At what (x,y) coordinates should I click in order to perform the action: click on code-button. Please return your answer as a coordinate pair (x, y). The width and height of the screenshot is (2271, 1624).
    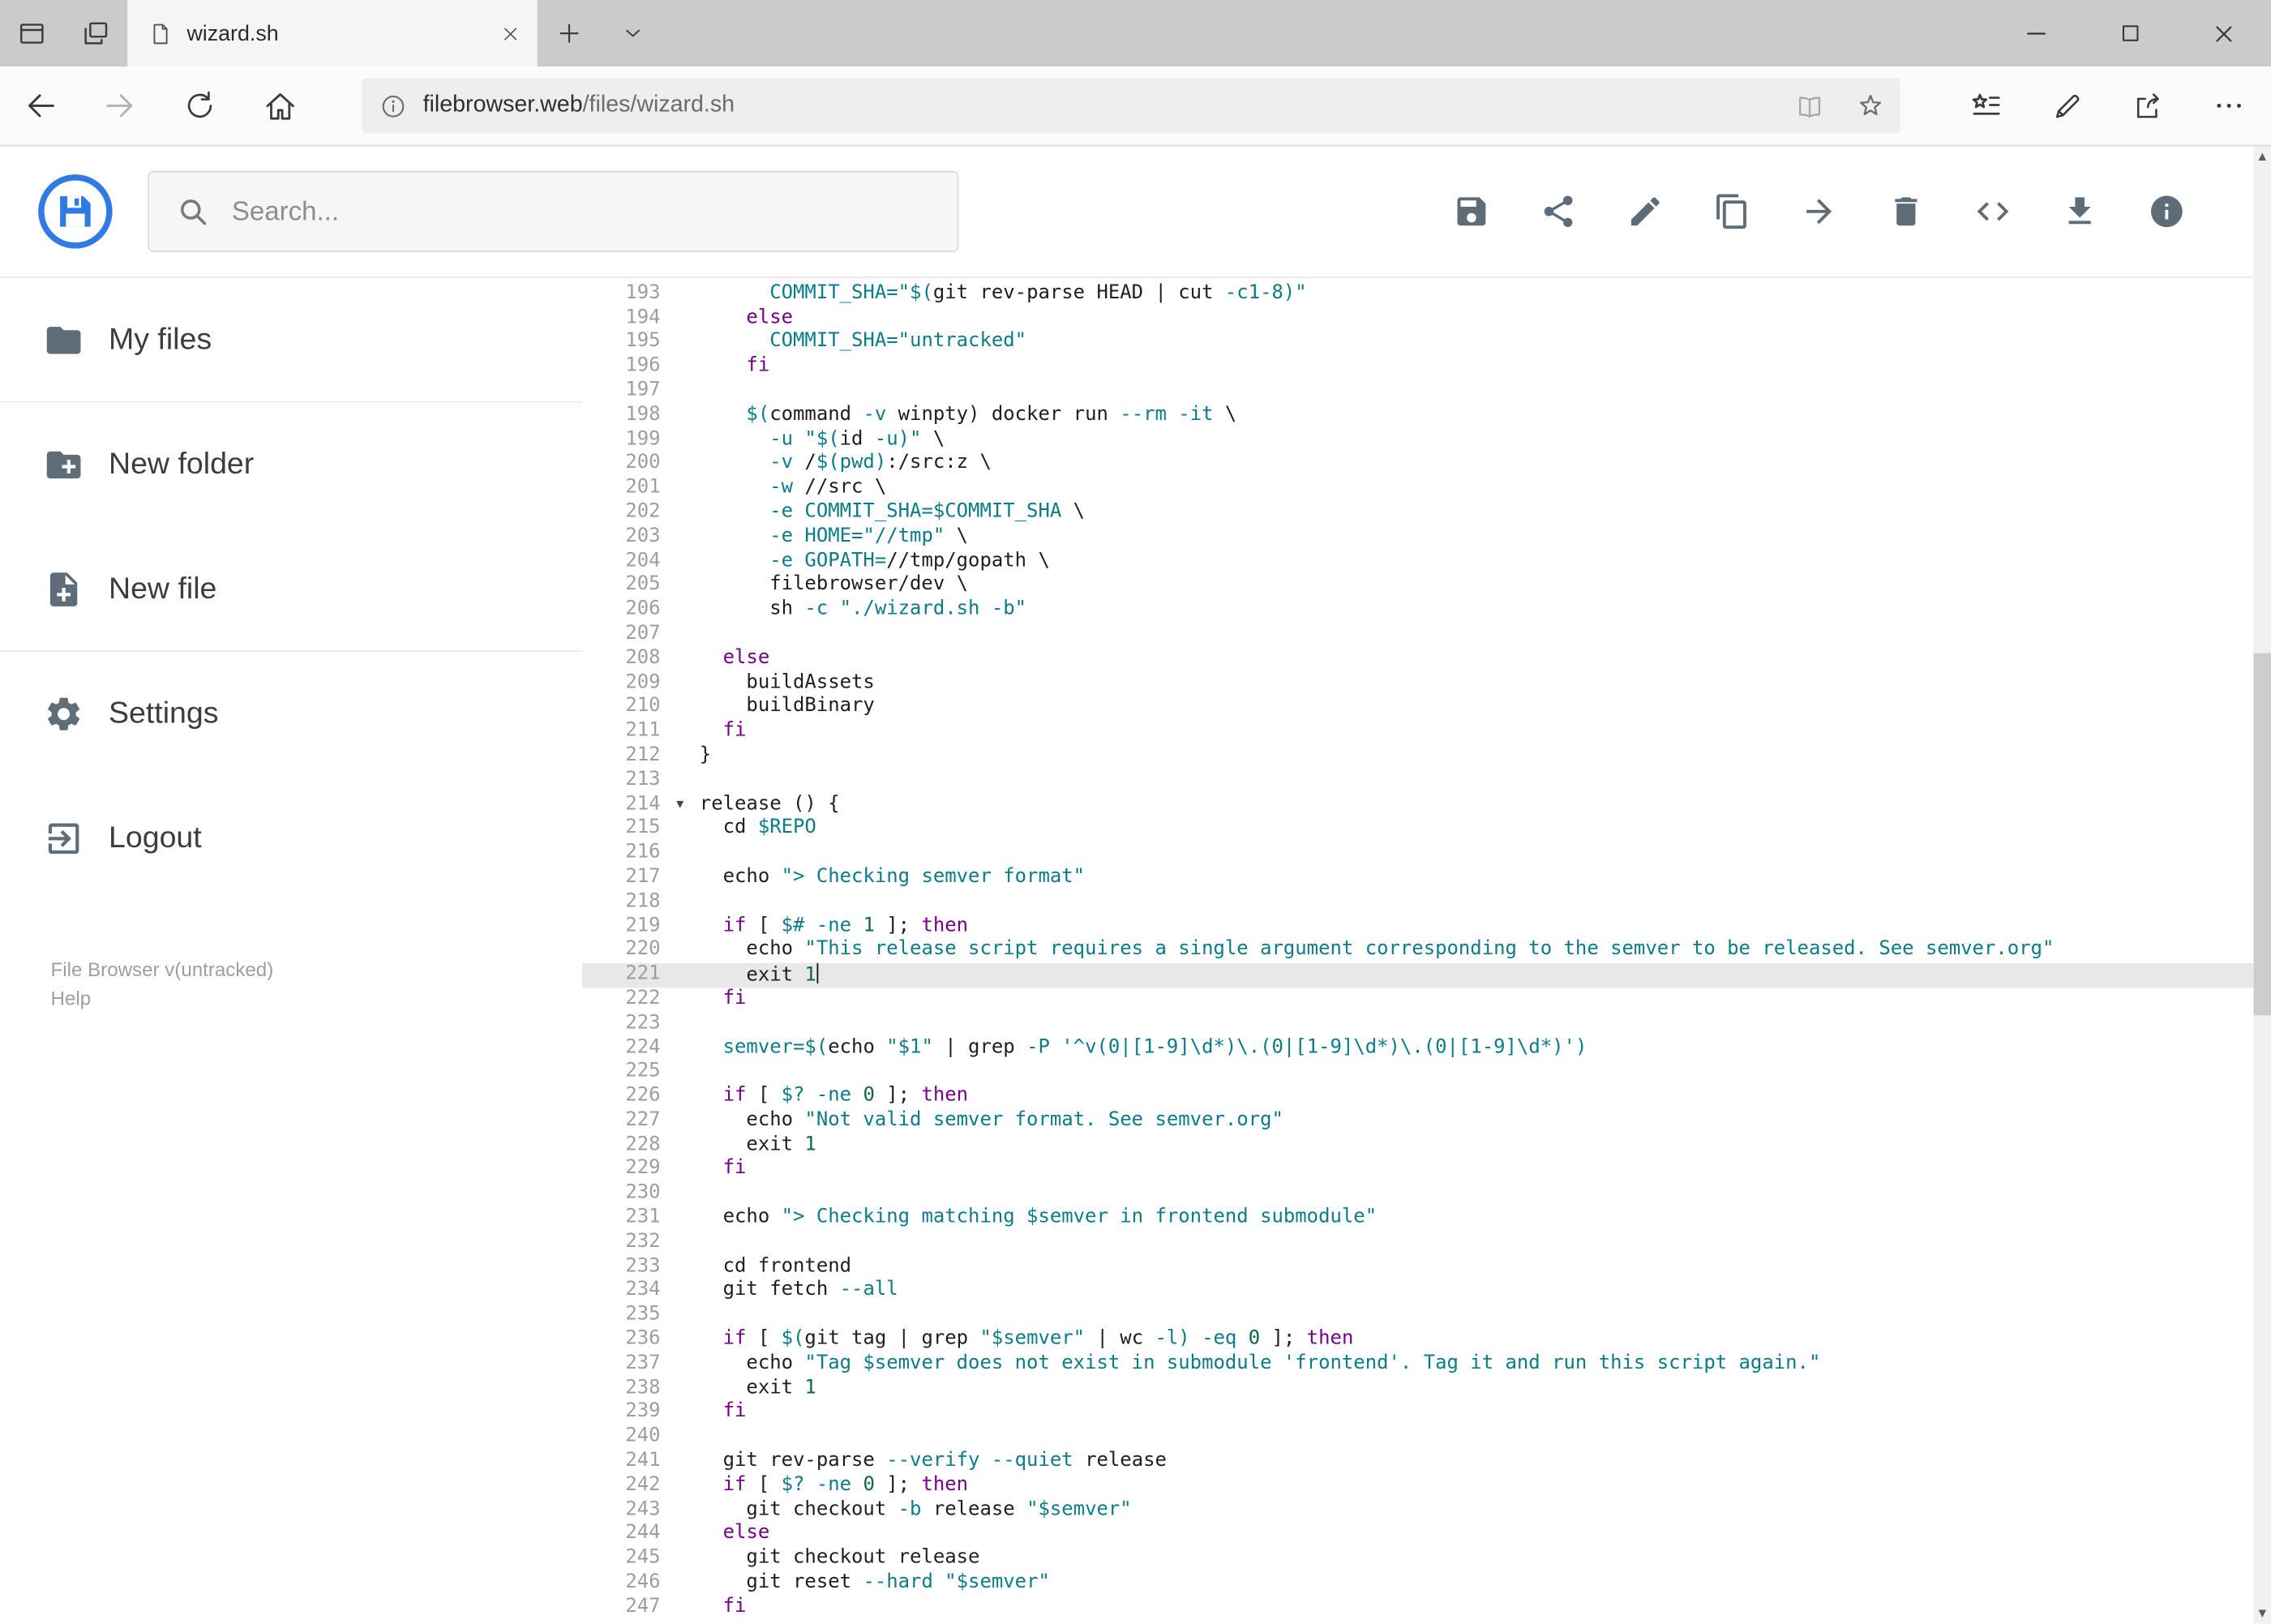
    Looking at the image, I should click on (1992, 211).